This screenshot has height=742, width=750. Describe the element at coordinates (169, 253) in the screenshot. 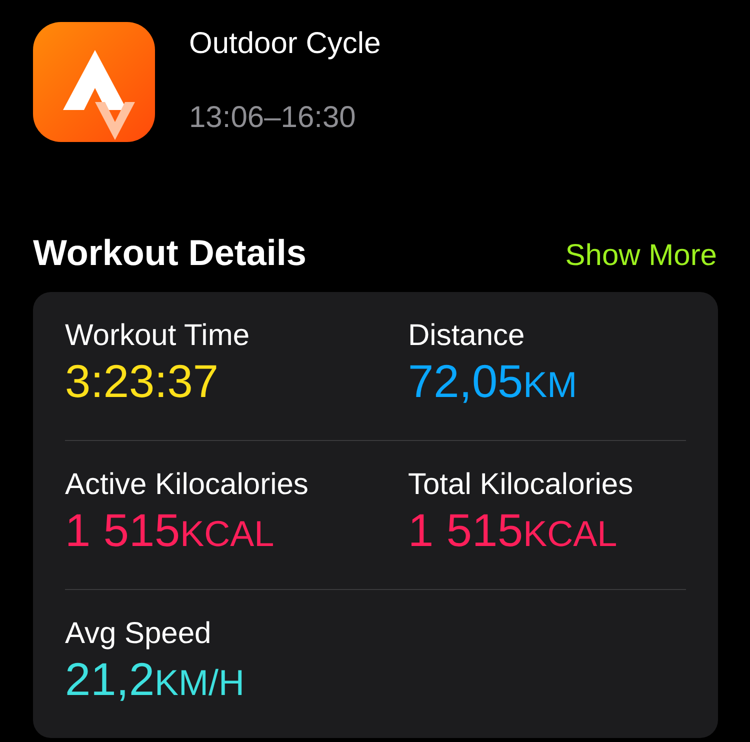

I see `section-title: Workout Details` at that location.